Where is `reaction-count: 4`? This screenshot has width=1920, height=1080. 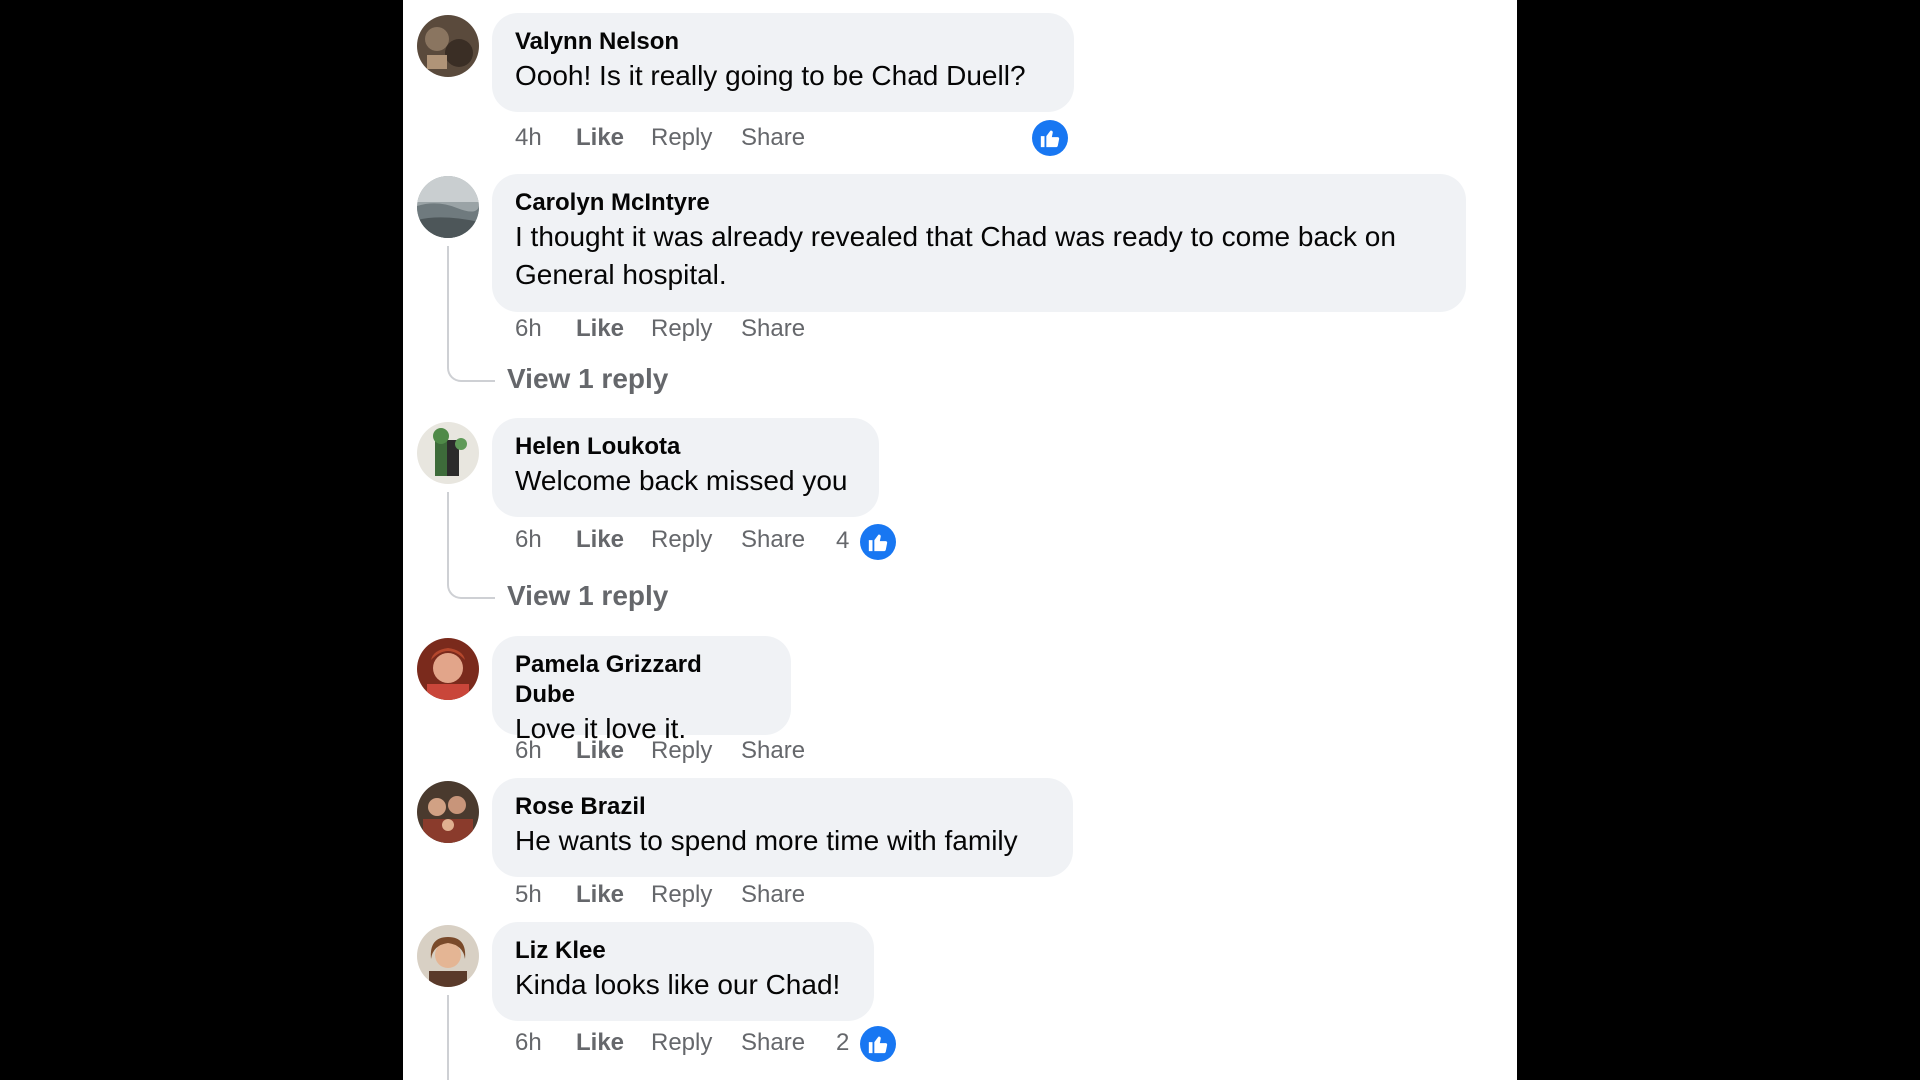 reaction-count: 4 is located at coordinates (843, 540).